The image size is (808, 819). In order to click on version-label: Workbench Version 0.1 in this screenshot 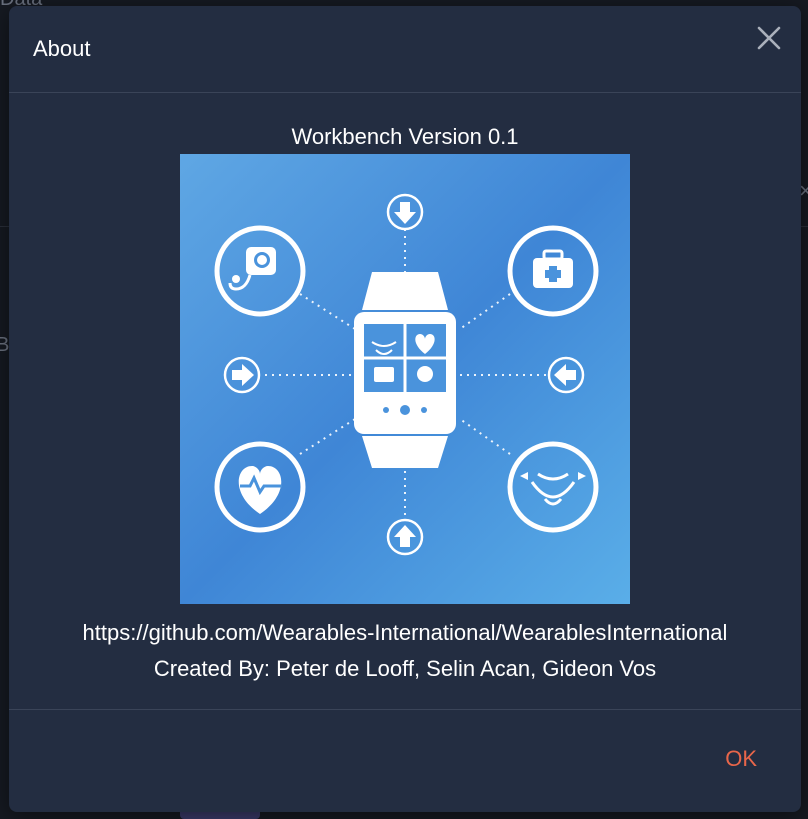, I will do `click(405, 136)`.